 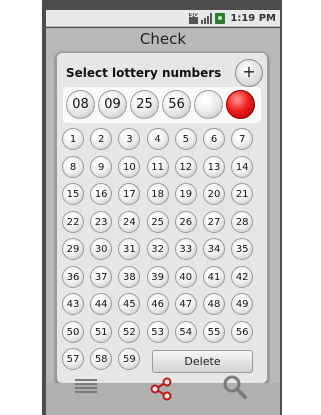 I want to click on number-ball: 31, so click(x=129, y=249).